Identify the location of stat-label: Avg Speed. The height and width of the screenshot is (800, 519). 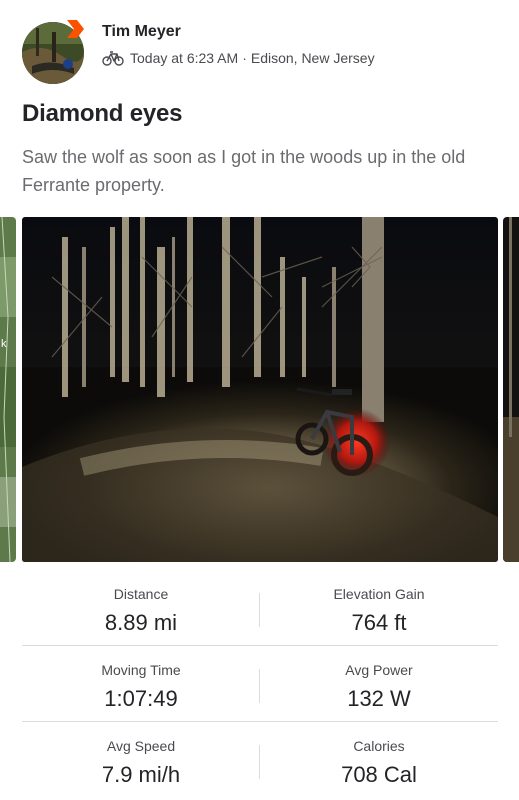
(141, 746).